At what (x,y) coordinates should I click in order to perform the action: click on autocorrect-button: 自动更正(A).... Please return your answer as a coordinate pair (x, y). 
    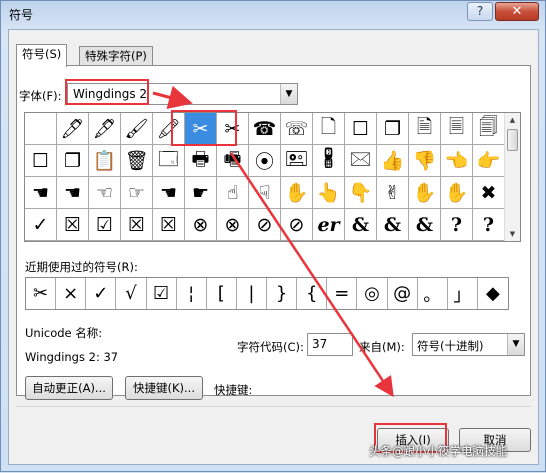
    Looking at the image, I should click on (69, 388).